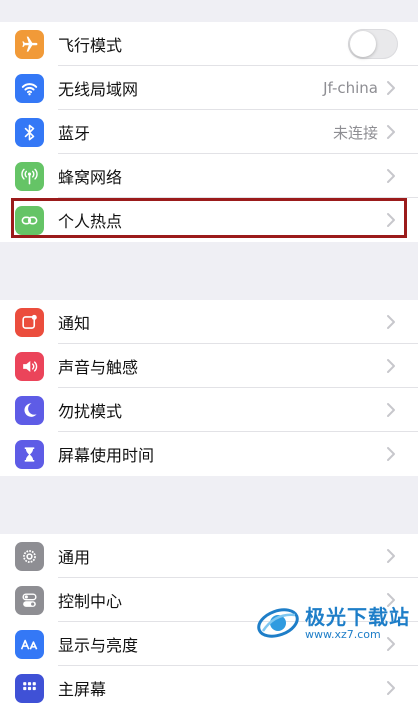 Image resolution: width=418 pixels, height=710 pixels. I want to click on settings-row-home-screen: 主屏幕, so click(209, 688).